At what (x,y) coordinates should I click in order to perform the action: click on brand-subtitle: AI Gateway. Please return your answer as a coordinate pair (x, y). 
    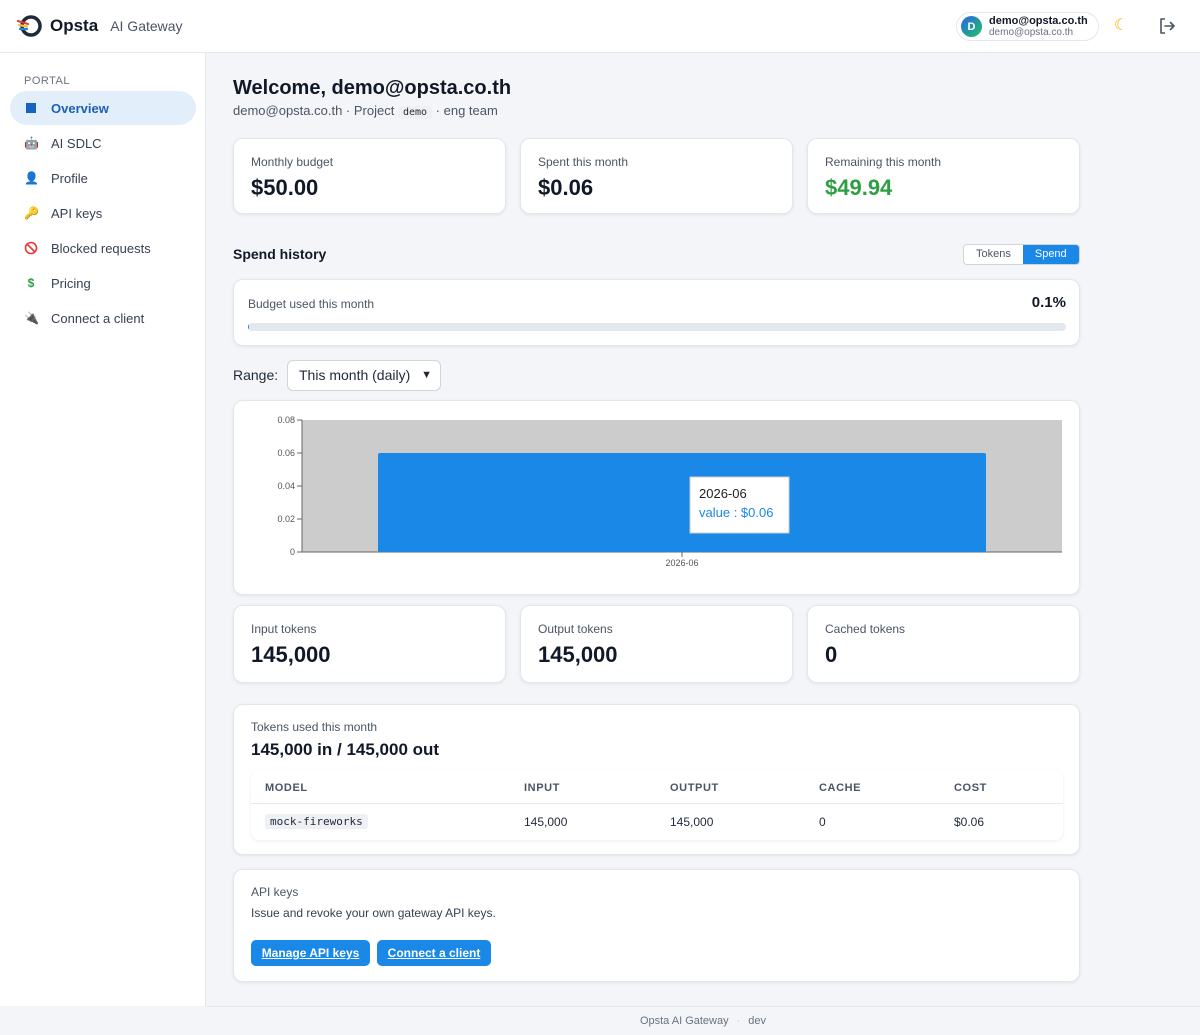
    Looking at the image, I should click on (146, 26).